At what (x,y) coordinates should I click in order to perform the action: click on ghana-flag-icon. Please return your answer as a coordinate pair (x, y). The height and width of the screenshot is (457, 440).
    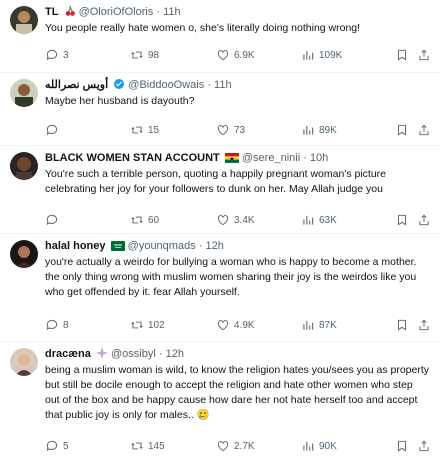
    Looking at the image, I should click on (231, 159).